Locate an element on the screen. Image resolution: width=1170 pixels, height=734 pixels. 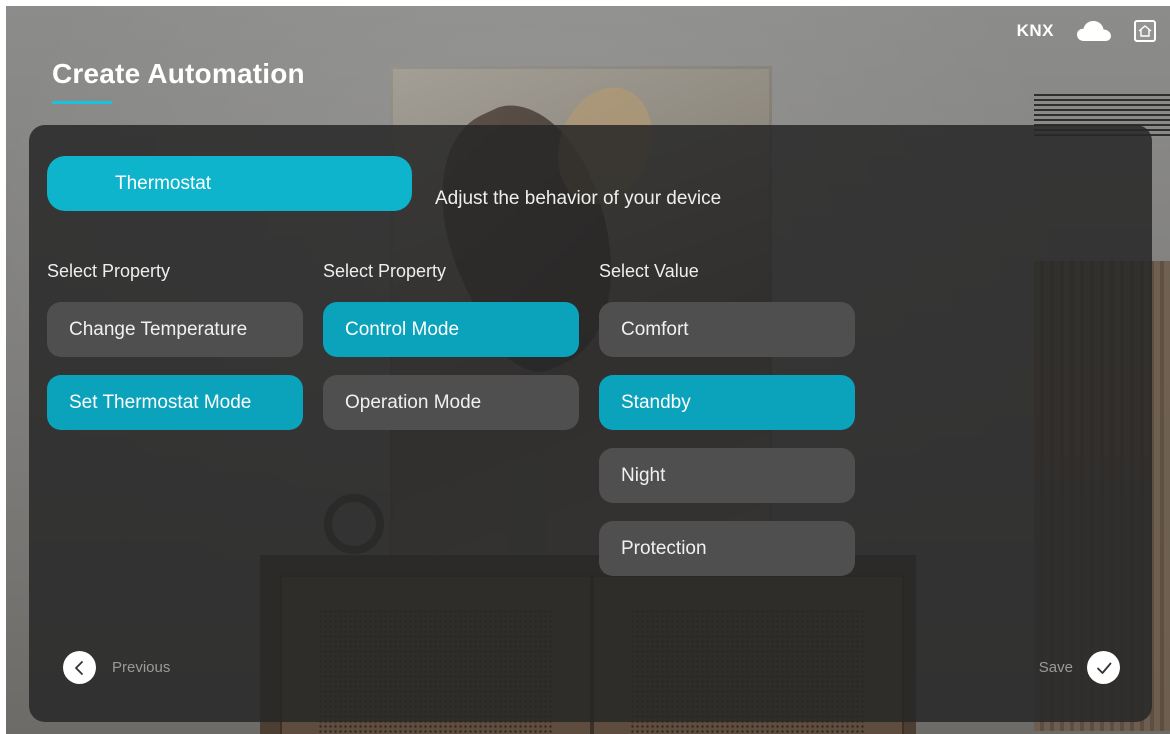
previous-label: Previous is located at coordinates (141, 667).